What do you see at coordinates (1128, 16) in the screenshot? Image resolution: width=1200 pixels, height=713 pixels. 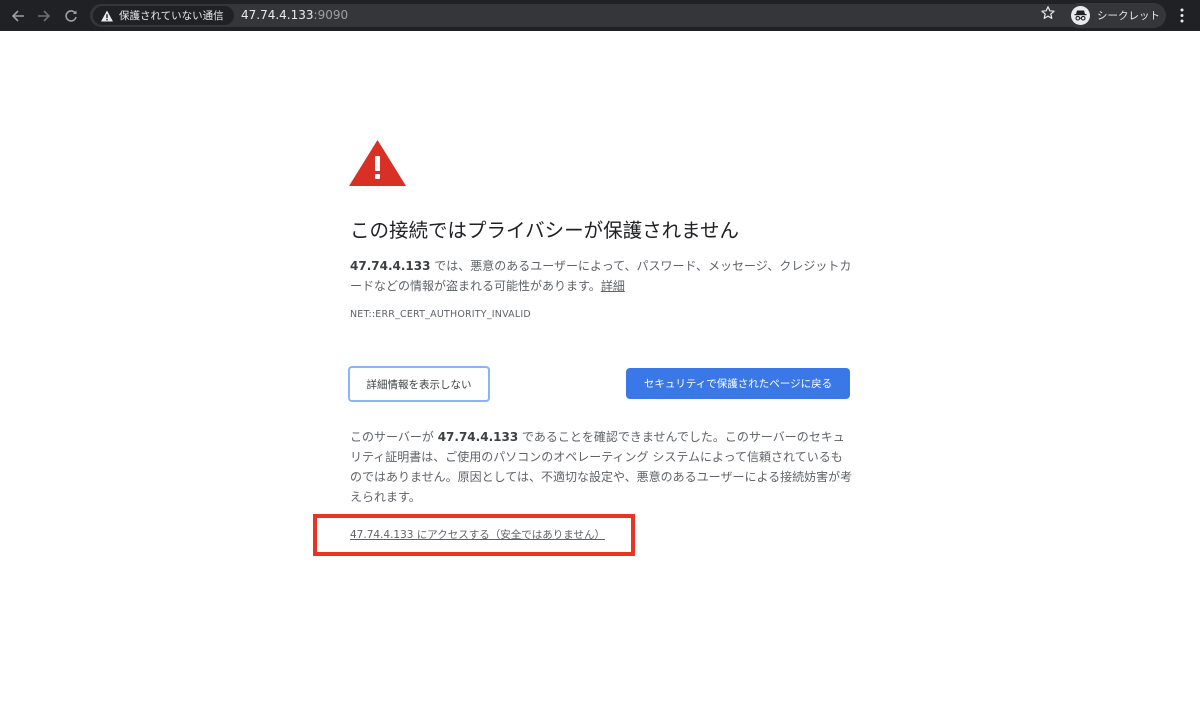 I see `incognito-label: シークレット` at bounding box center [1128, 16].